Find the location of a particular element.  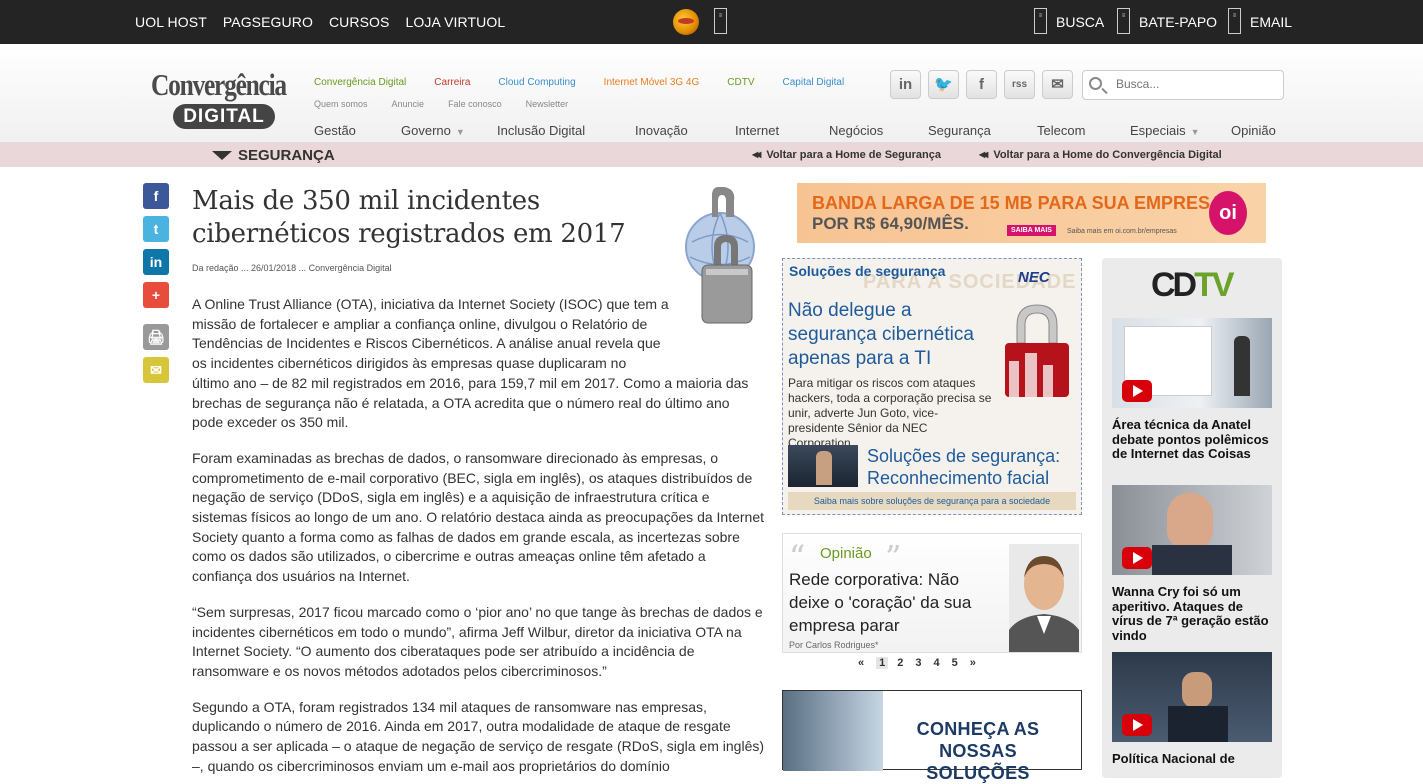

uol-logo-icon is located at coordinates (686, 22).